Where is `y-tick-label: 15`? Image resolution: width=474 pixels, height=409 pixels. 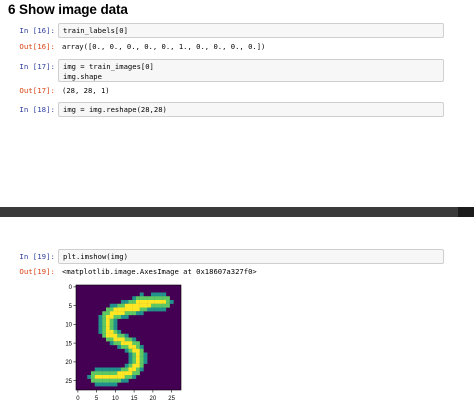
y-tick-label: 15 is located at coordinates (68, 344).